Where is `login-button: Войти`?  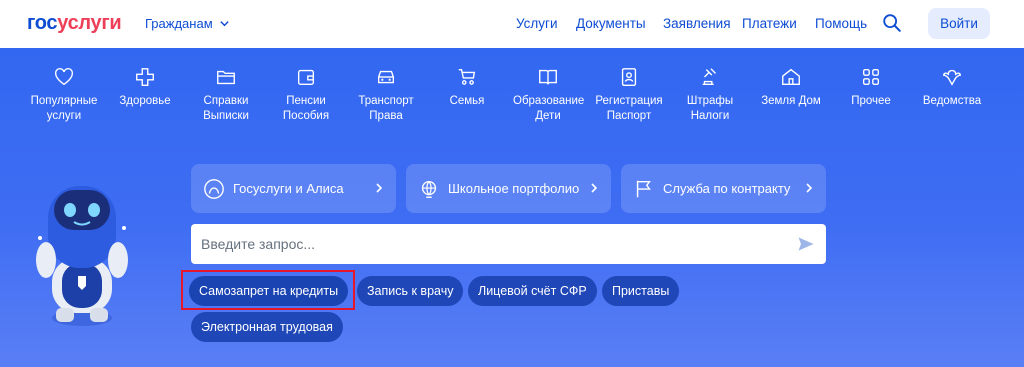
login-button: Войти is located at coordinates (959, 23).